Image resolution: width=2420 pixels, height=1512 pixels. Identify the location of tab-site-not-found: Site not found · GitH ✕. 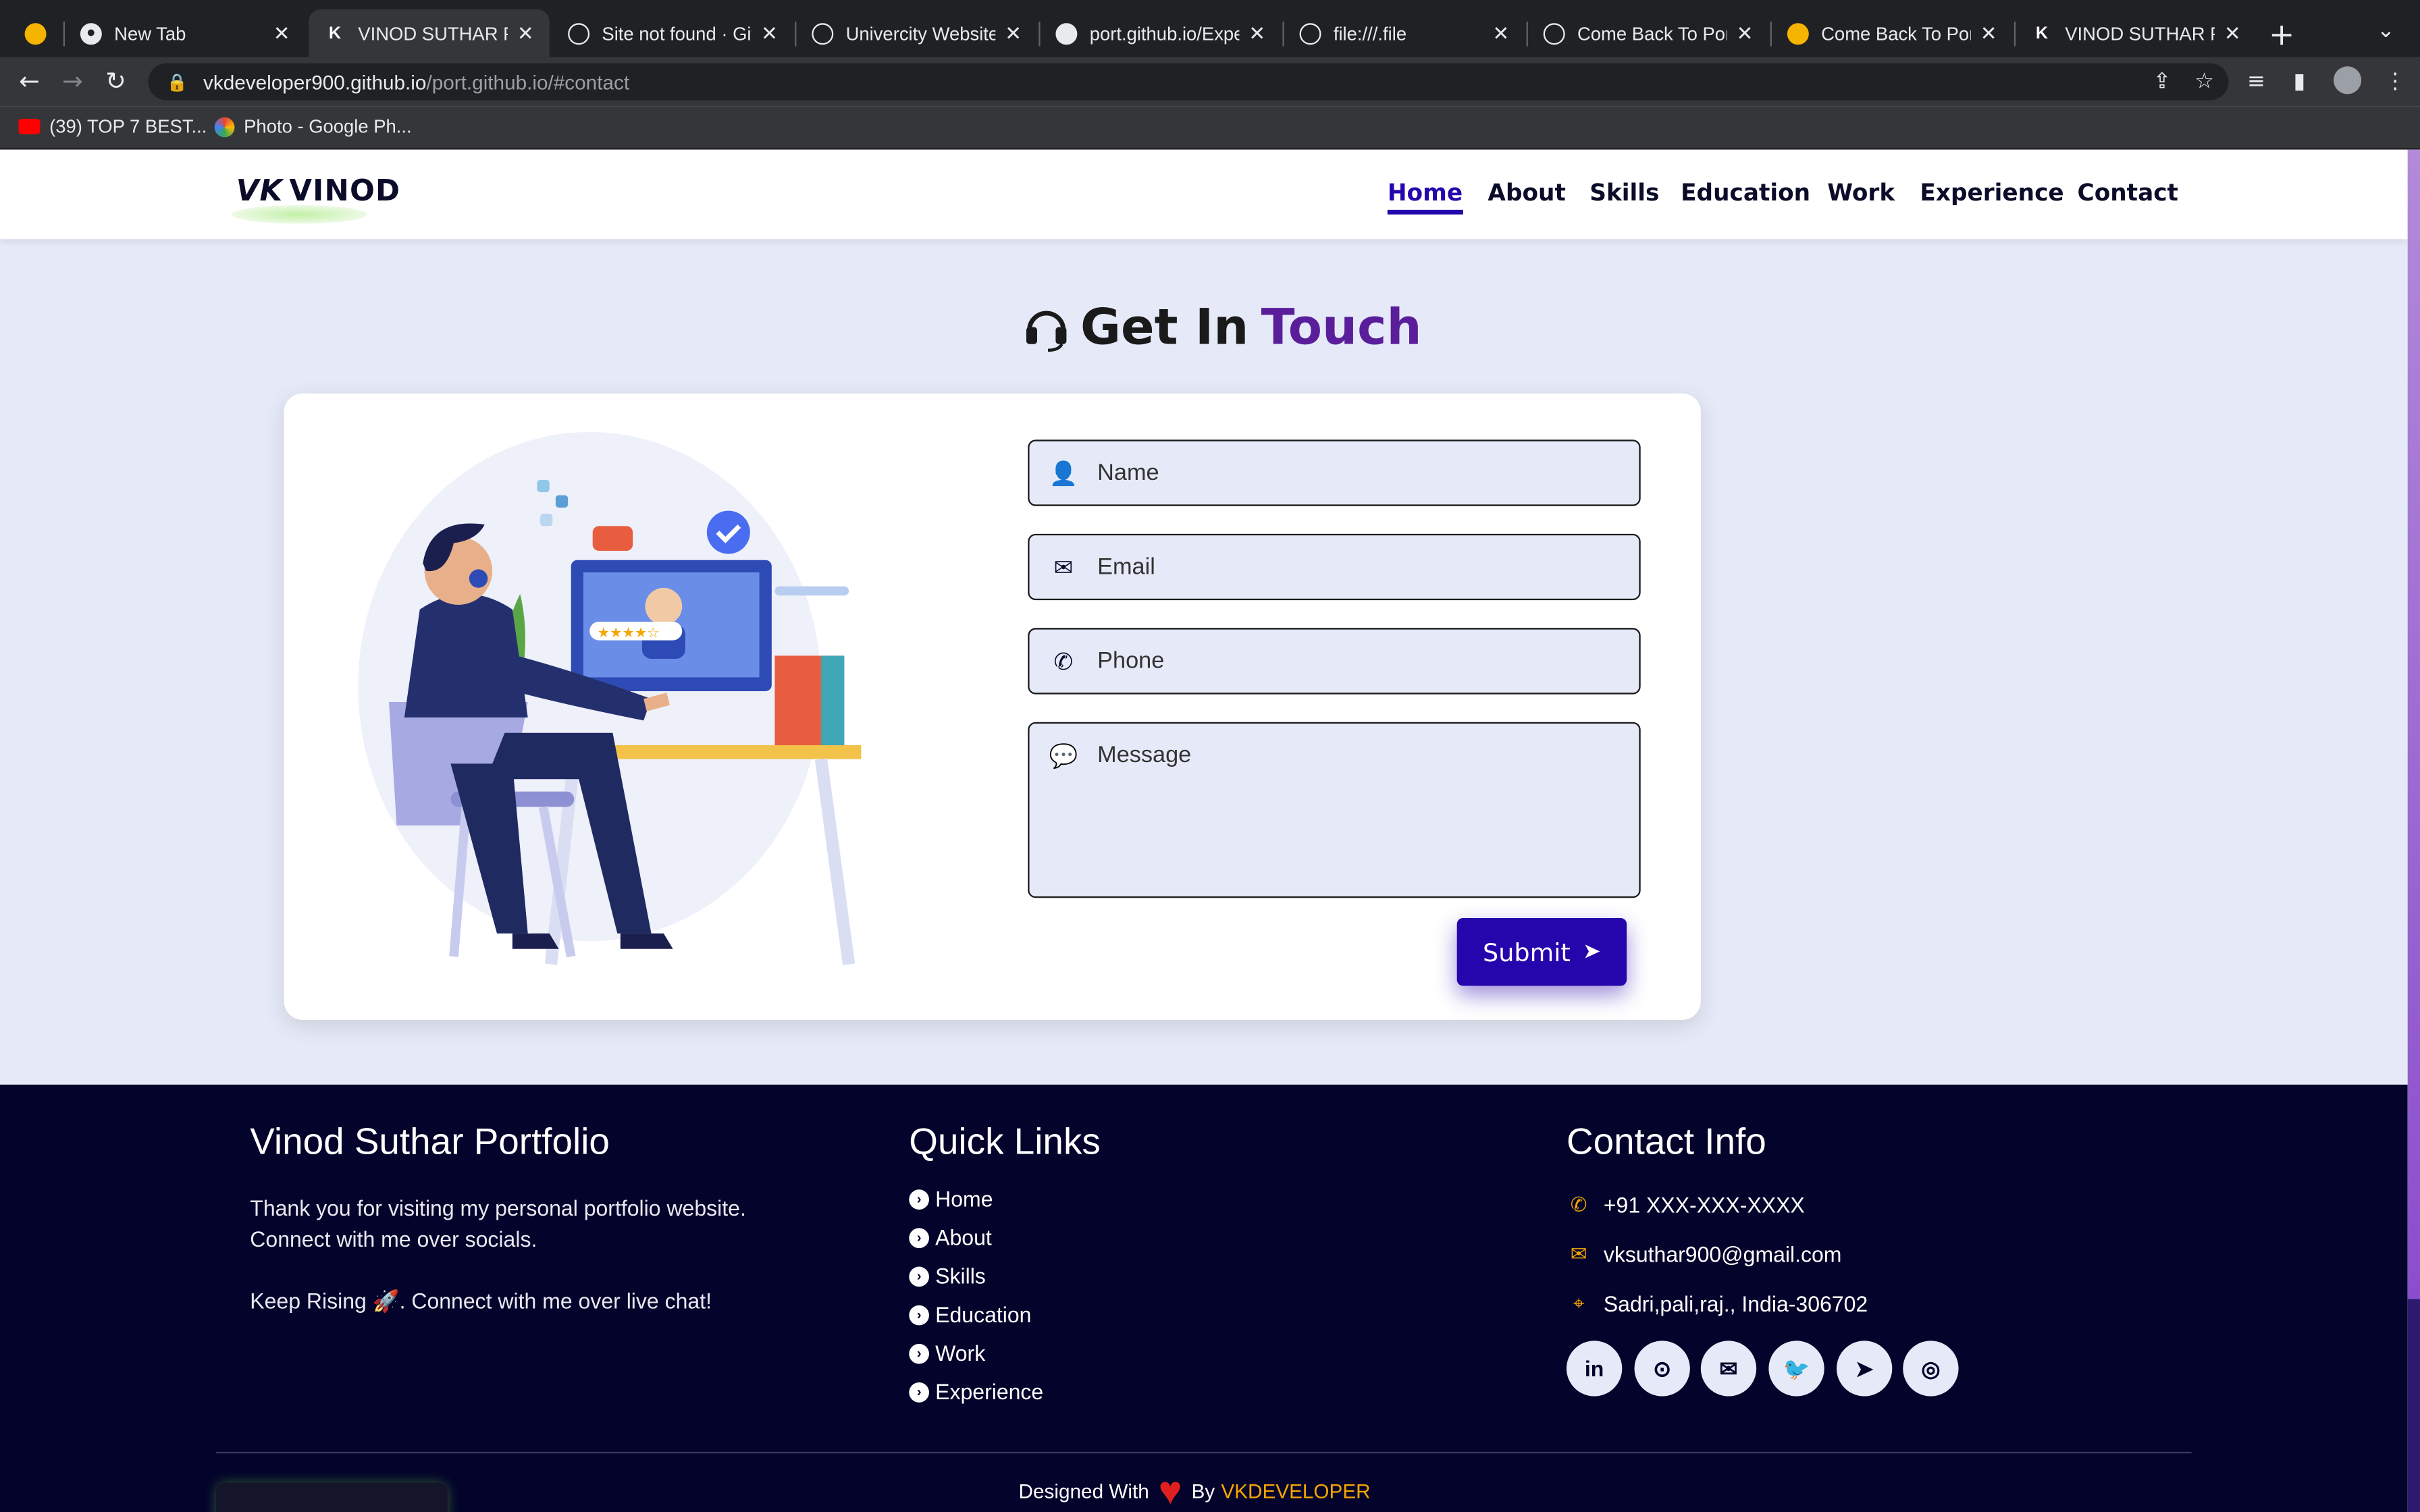
(672, 33).